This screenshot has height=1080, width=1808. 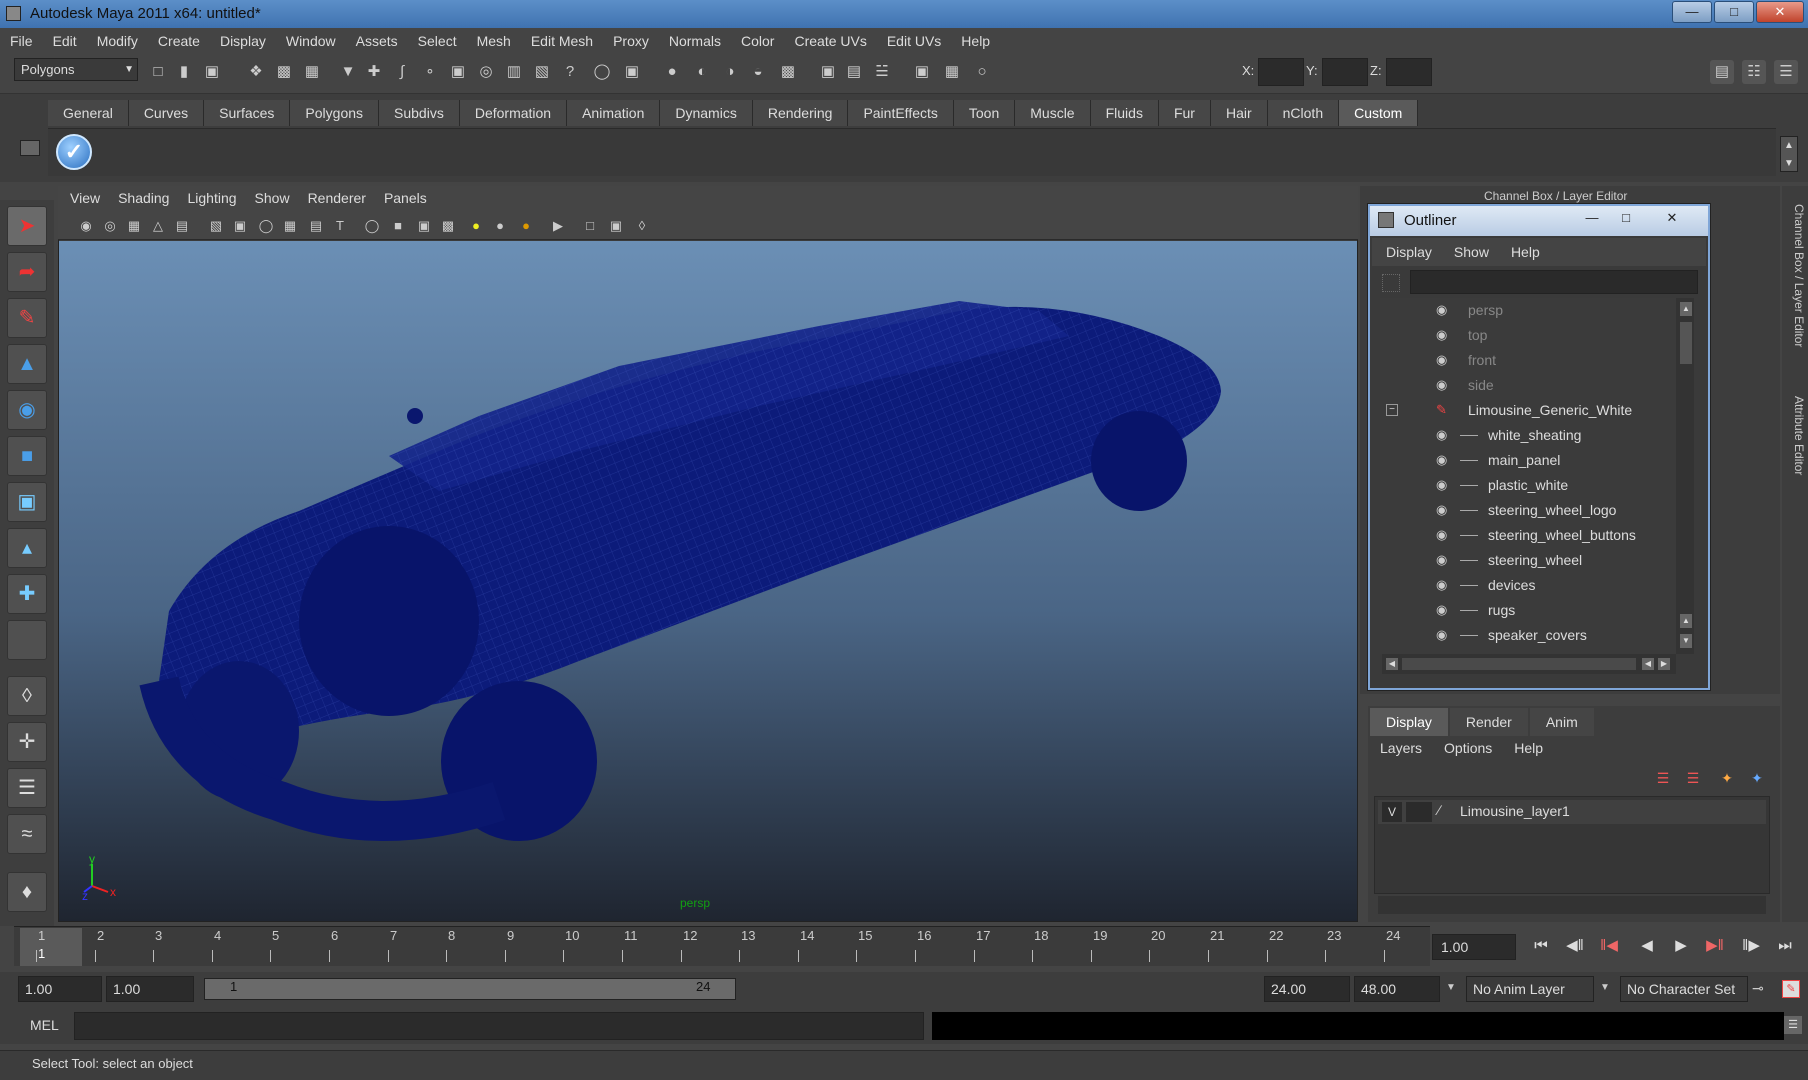 I want to click on select-by-object-icon: ▩, so click(x=284, y=72).